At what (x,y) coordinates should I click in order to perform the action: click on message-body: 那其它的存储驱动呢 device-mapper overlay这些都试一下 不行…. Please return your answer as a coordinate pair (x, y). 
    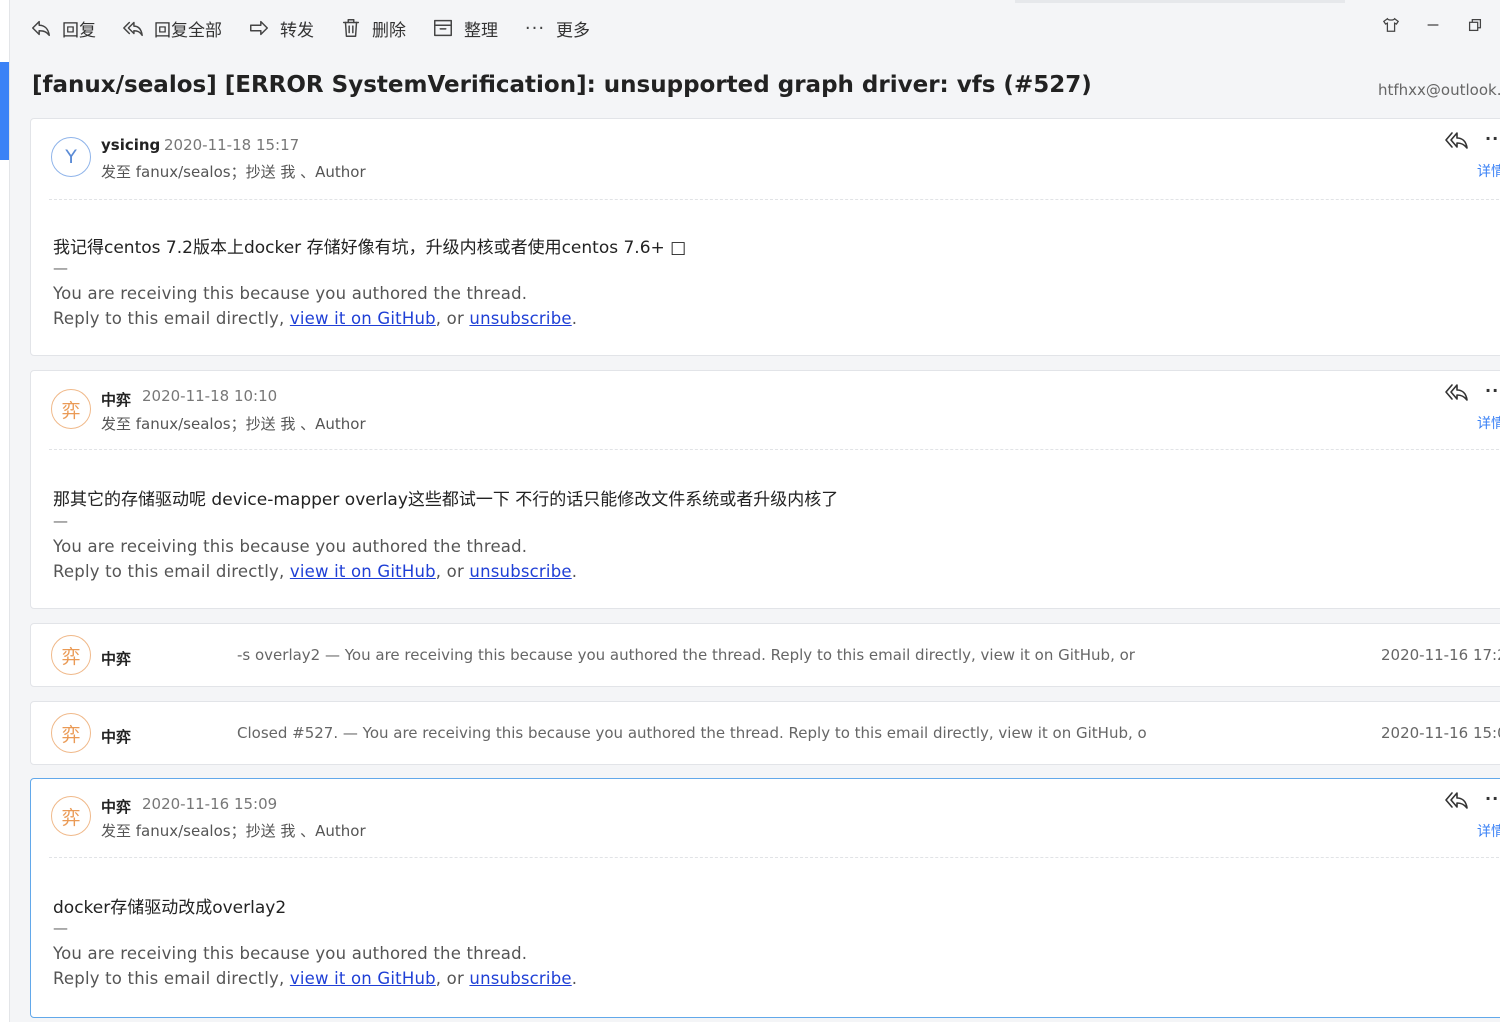
    Looking at the image, I should click on (446, 500).